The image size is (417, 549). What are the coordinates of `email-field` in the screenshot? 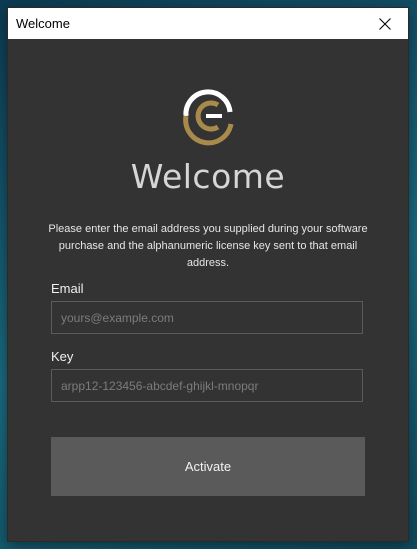 It's located at (207, 317).